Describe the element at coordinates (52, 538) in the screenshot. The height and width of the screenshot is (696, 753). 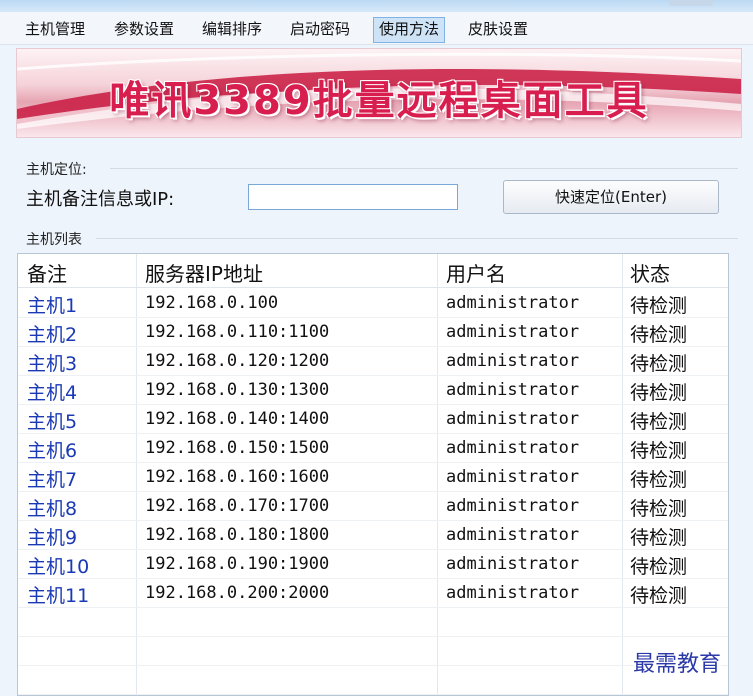
I see `host-note: 主机9` at that location.